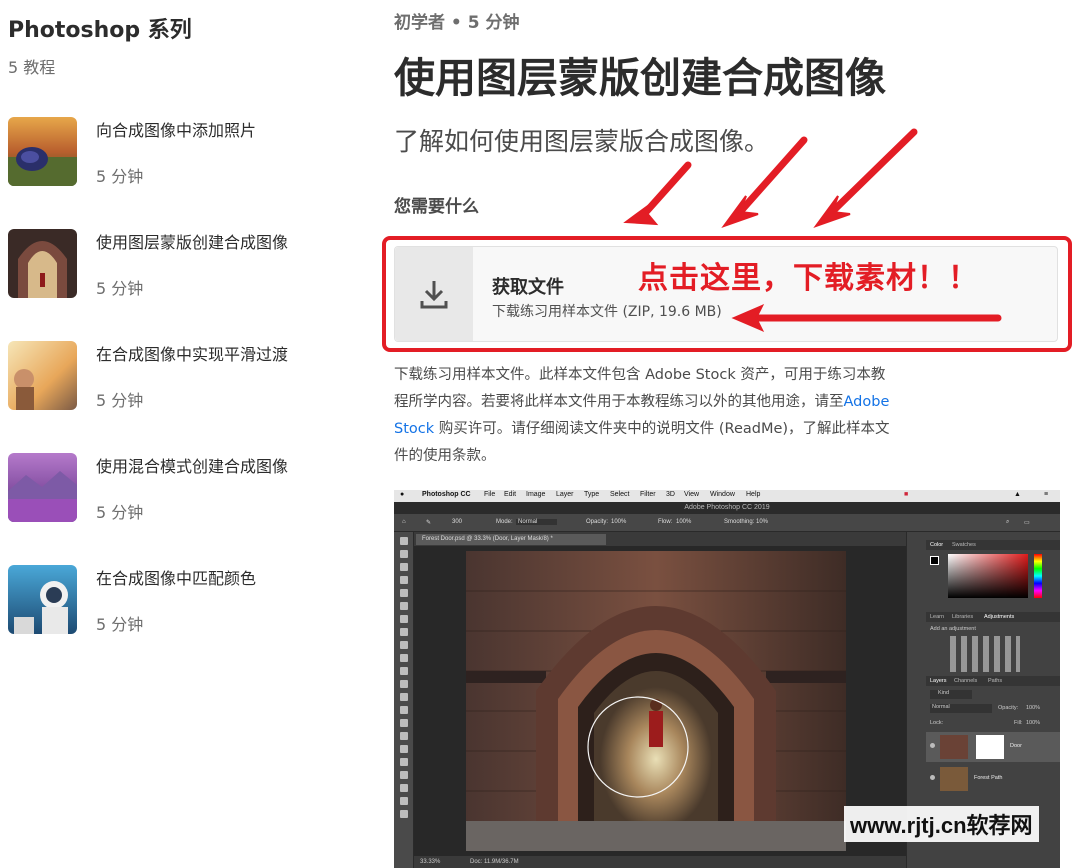  What do you see at coordinates (192, 466) in the screenshot?
I see `lesson-title: 使用混合模式创建合成图像` at bounding box center [192, 466].